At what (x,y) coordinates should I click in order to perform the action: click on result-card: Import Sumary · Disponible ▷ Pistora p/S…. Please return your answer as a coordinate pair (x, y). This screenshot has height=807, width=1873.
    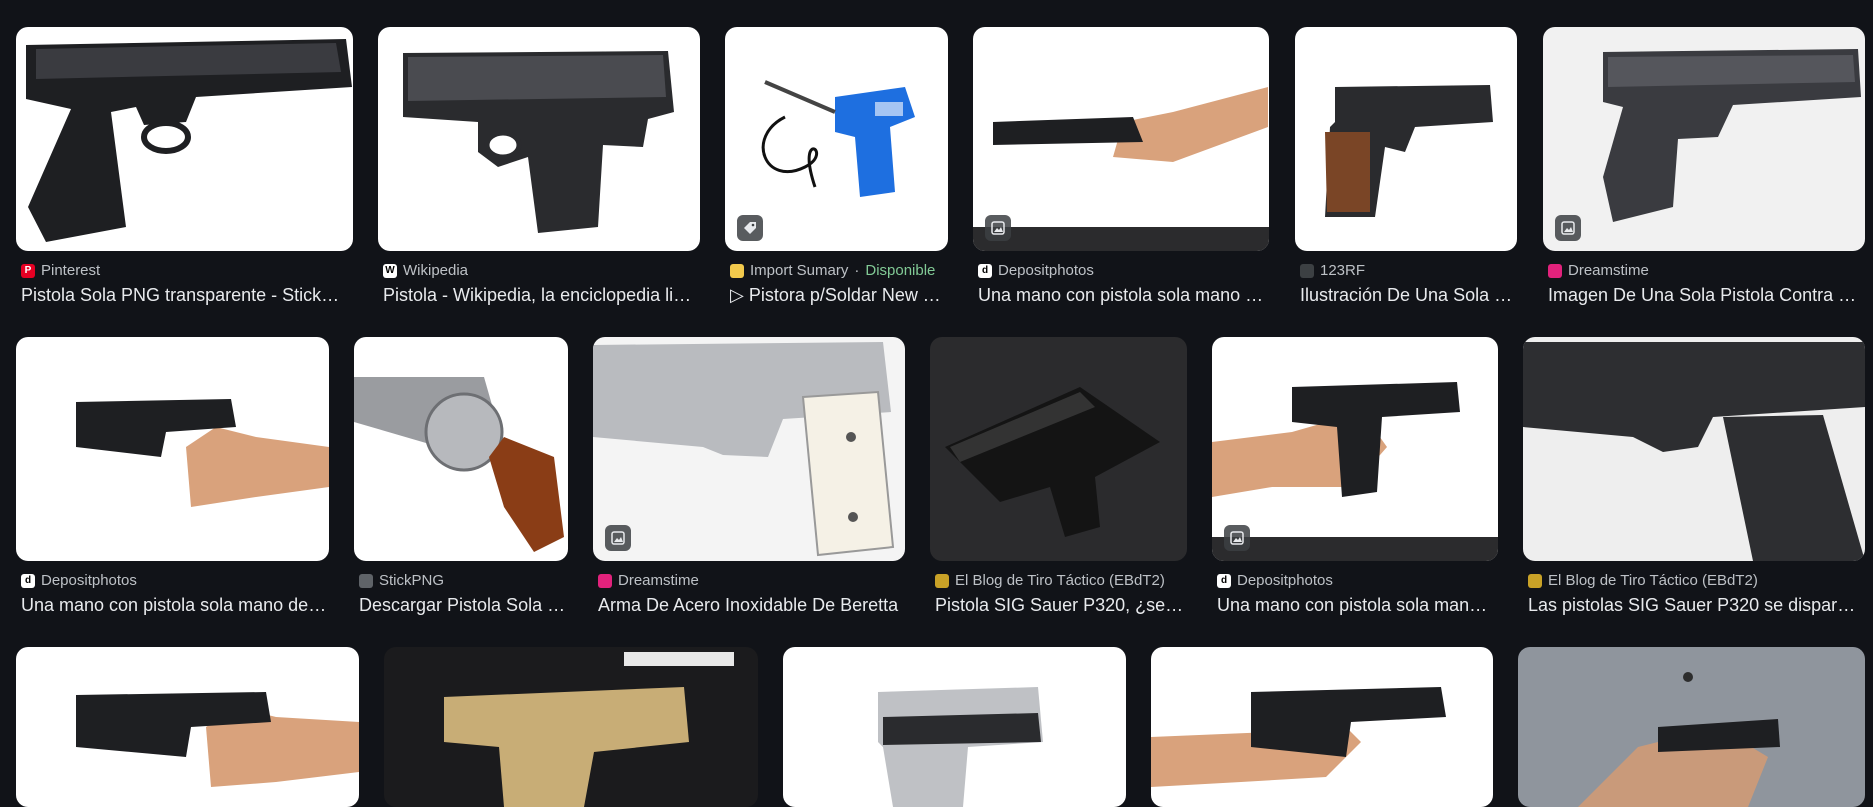
    Looking at the image, I should click on (836, 172).